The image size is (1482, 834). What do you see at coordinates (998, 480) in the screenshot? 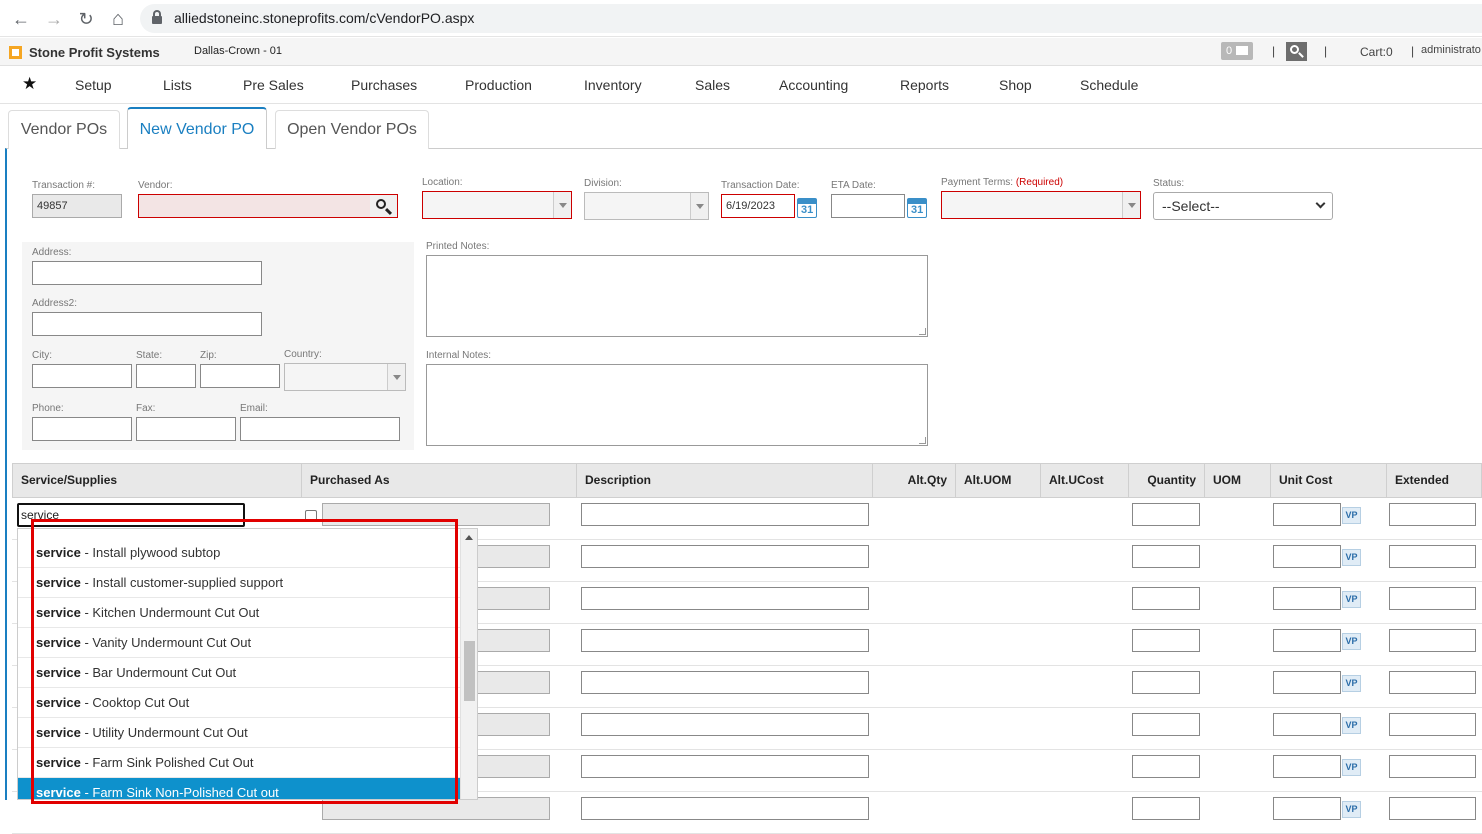
I see `col-alt-uom: Alt.UOM` at bounding box center [998, 480].